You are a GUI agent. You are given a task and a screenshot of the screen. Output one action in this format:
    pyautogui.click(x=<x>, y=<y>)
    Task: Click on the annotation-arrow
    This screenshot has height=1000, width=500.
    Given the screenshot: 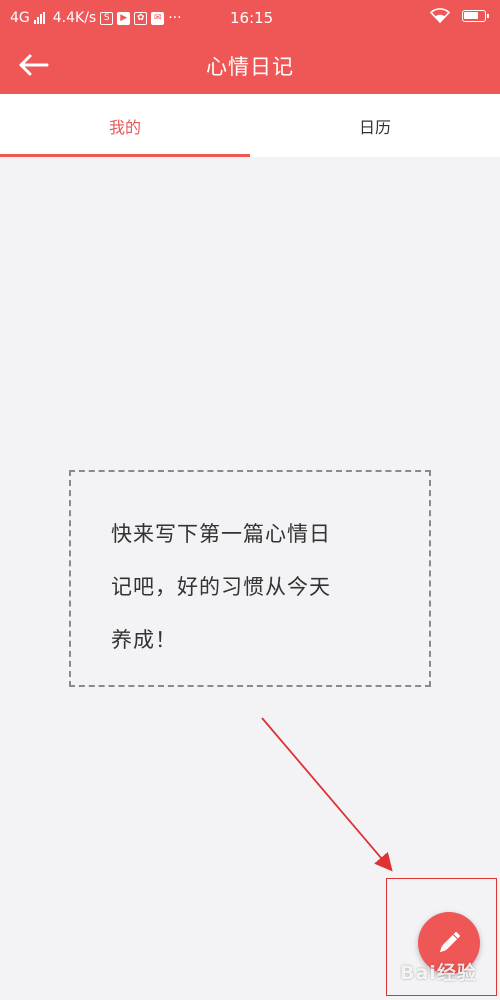 What is the action you would take?
    pyautogui.click(x=327, y=794)
    